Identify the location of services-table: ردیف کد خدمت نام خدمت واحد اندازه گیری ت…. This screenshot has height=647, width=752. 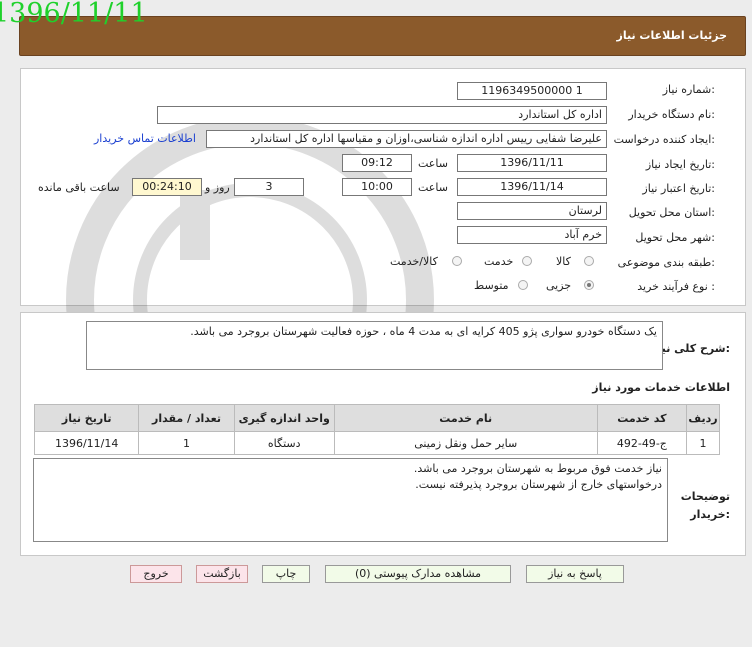
(376, 429).